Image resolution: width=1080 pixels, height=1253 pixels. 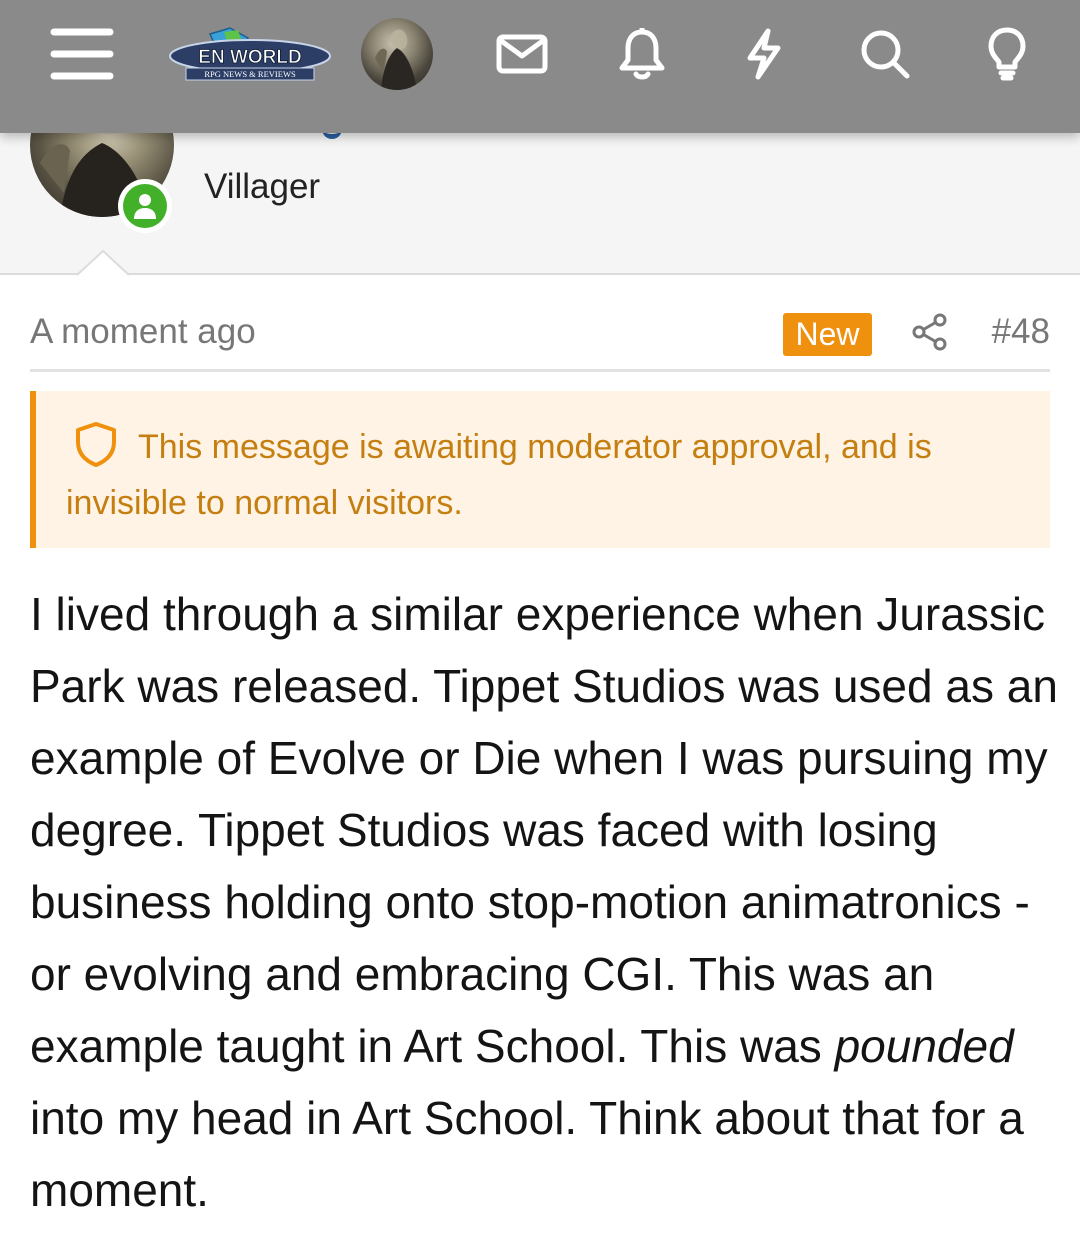 I want to click on lightbulb-icon, so click(x=1007, y=54).